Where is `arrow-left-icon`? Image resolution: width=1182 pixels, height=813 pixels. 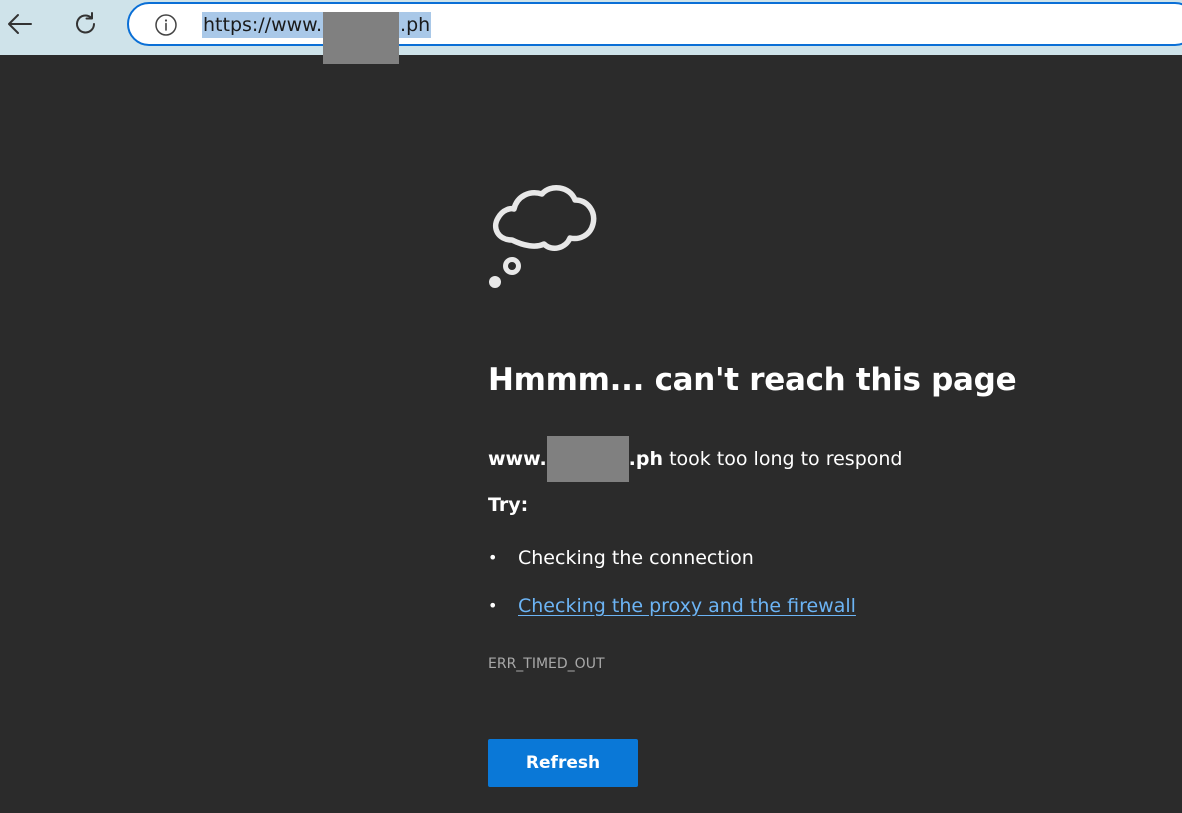 arrow-left-icon is located at coordinates (20, 26).